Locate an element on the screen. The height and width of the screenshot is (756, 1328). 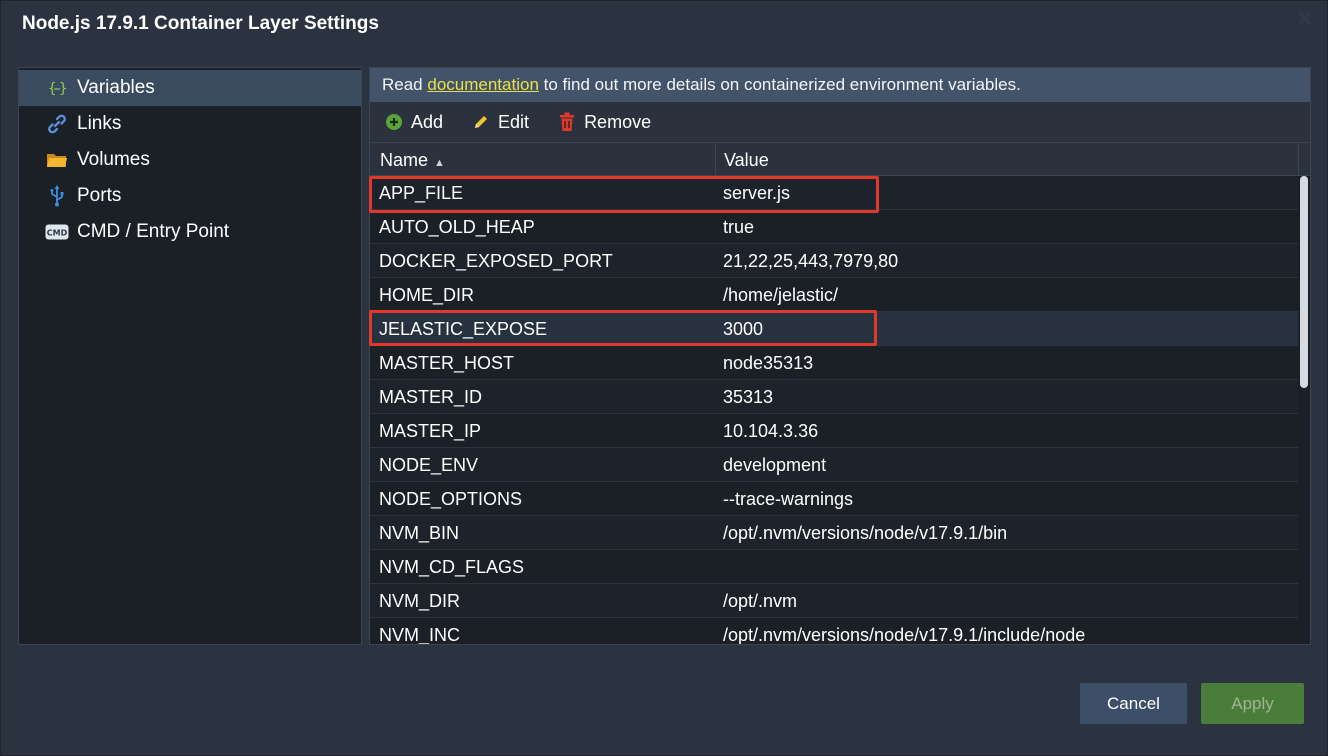
variable-name: APP_FILE is located at coordinates (421, 193).